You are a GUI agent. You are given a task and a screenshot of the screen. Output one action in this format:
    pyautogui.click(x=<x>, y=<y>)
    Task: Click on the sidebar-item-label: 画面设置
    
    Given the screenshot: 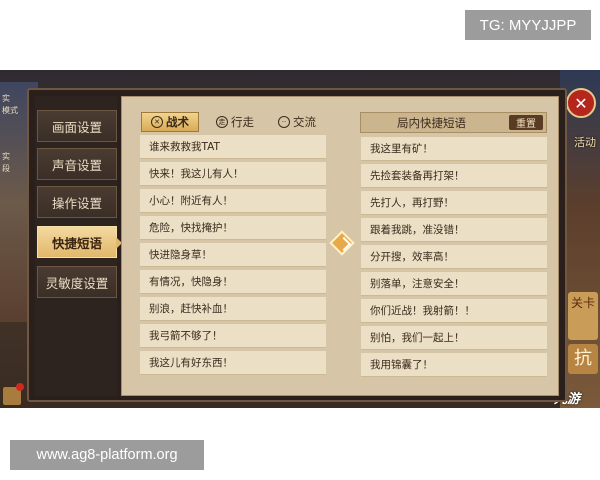 What is the action you would take?
    pyautogui.click(x=76, y=127)
    